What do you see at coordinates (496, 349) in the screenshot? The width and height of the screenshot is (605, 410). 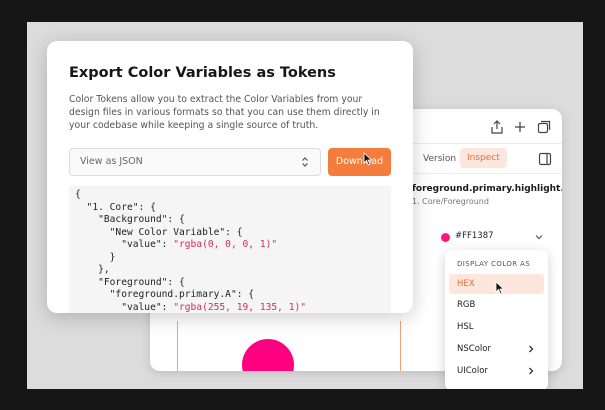 I see `dropdown-item-nscolor: NSColor` at bounding box center [496, 349].